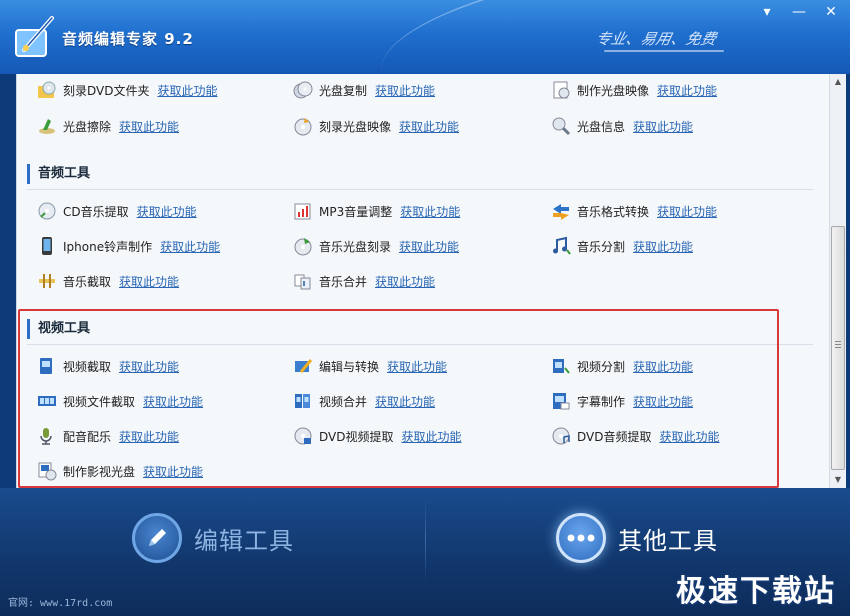 Image resolution: width=850 pixels, height=616 pixels. I want to click on dubbing-icon, so click(46, 436).